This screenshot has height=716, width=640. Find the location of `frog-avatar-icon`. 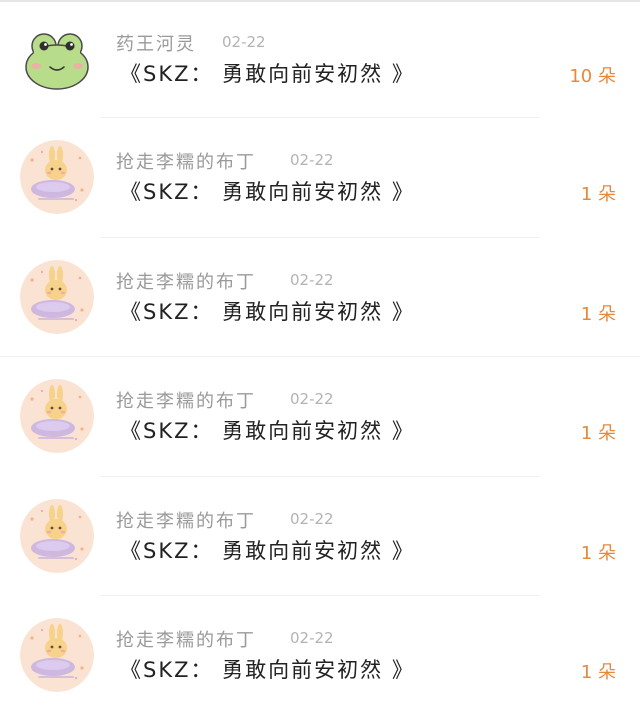

frog-avatar-icon is located at coordinates (57, 59).